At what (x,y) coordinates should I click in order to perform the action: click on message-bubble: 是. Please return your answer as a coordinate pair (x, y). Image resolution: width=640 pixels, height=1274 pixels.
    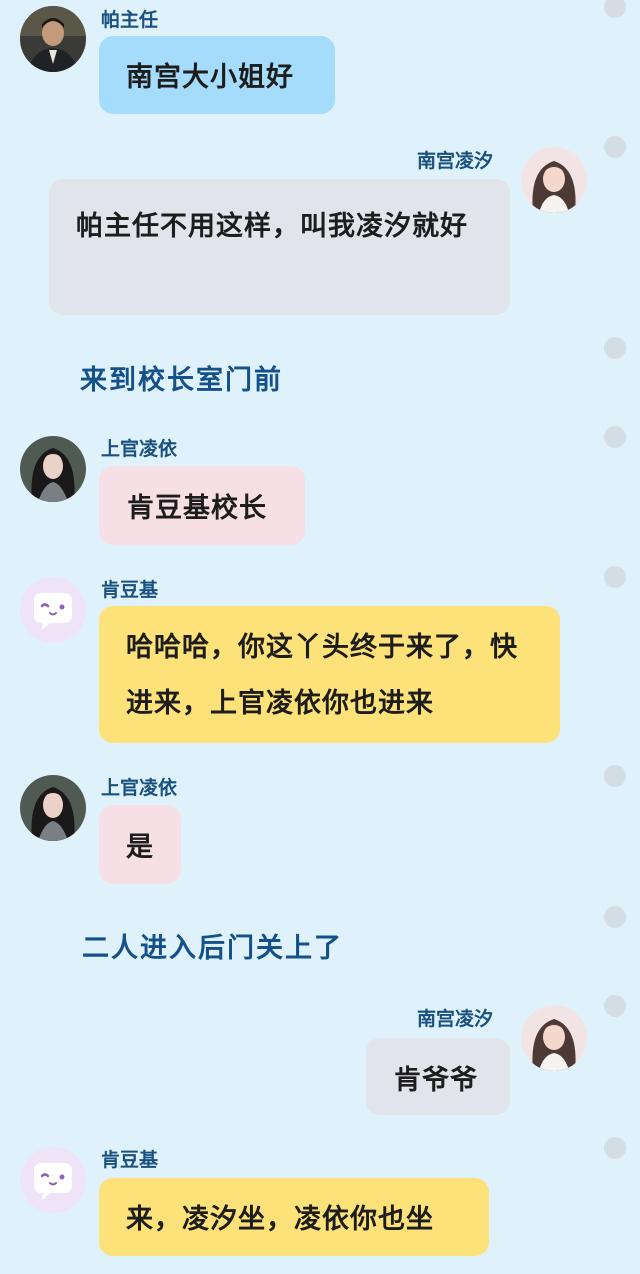
    Looking at the image, I should click on (140, 844).